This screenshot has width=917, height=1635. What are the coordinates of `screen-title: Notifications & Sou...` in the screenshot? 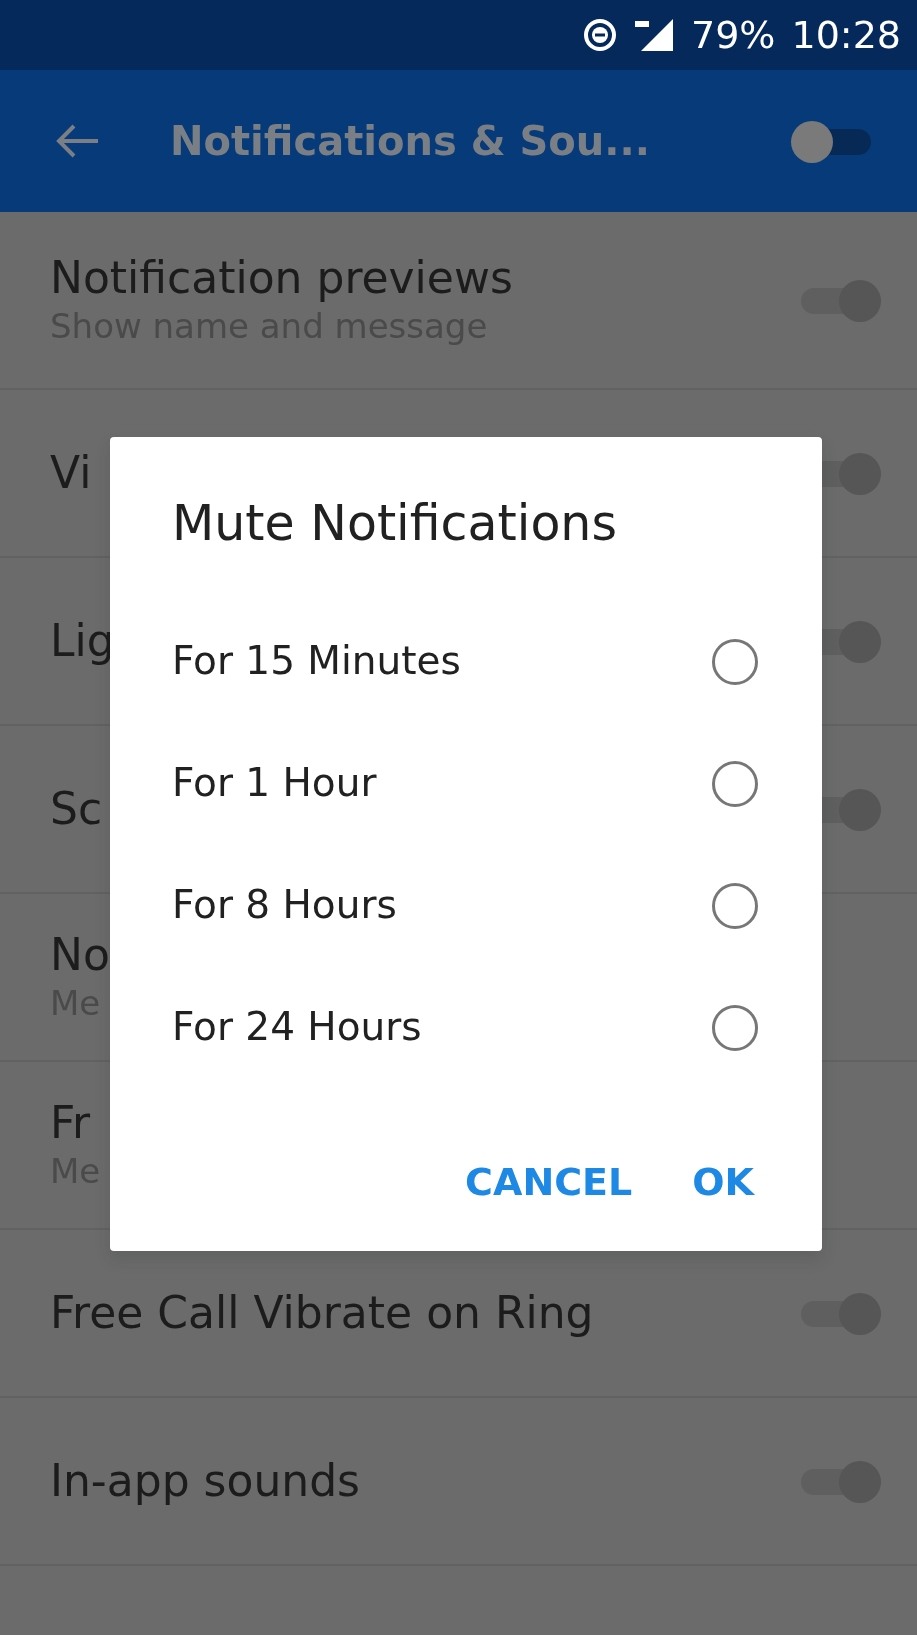 It's located at (410, 141).